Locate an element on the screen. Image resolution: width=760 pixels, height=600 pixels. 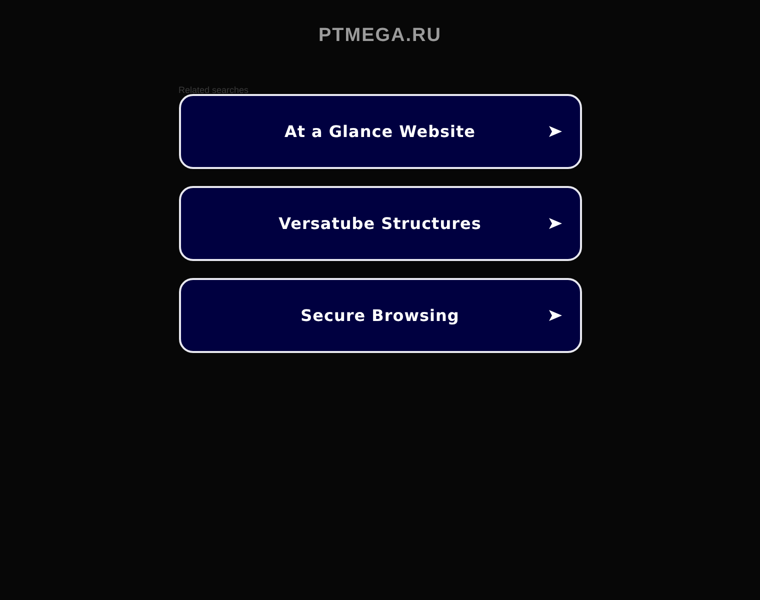
search-link: At a Glance Website is located at coordinates (380, 131).